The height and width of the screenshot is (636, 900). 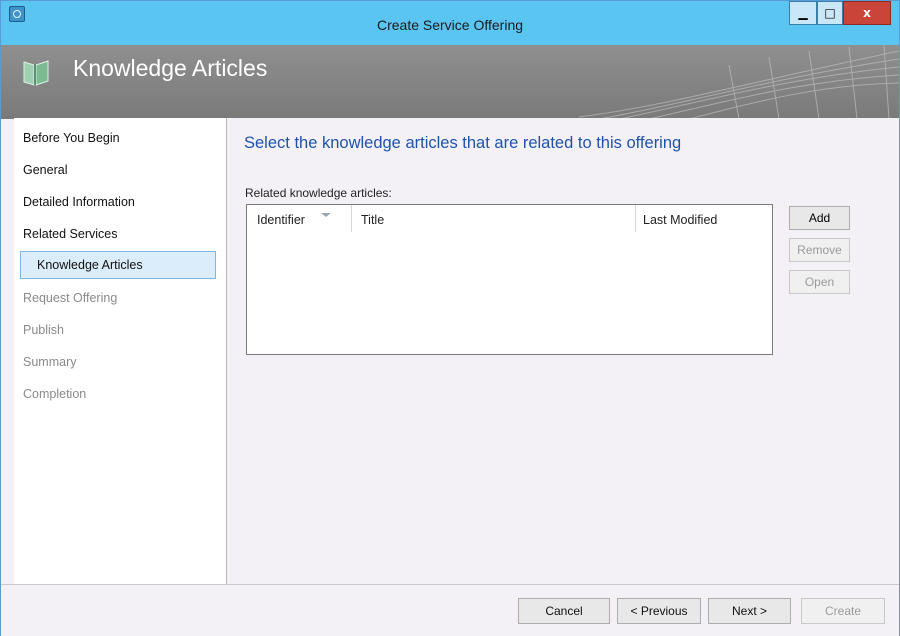 What do you see at coordinates (680, 220) in the screenshot?
I see `column-header-last-modified: Last Modified` at bounding box center [680, 220].